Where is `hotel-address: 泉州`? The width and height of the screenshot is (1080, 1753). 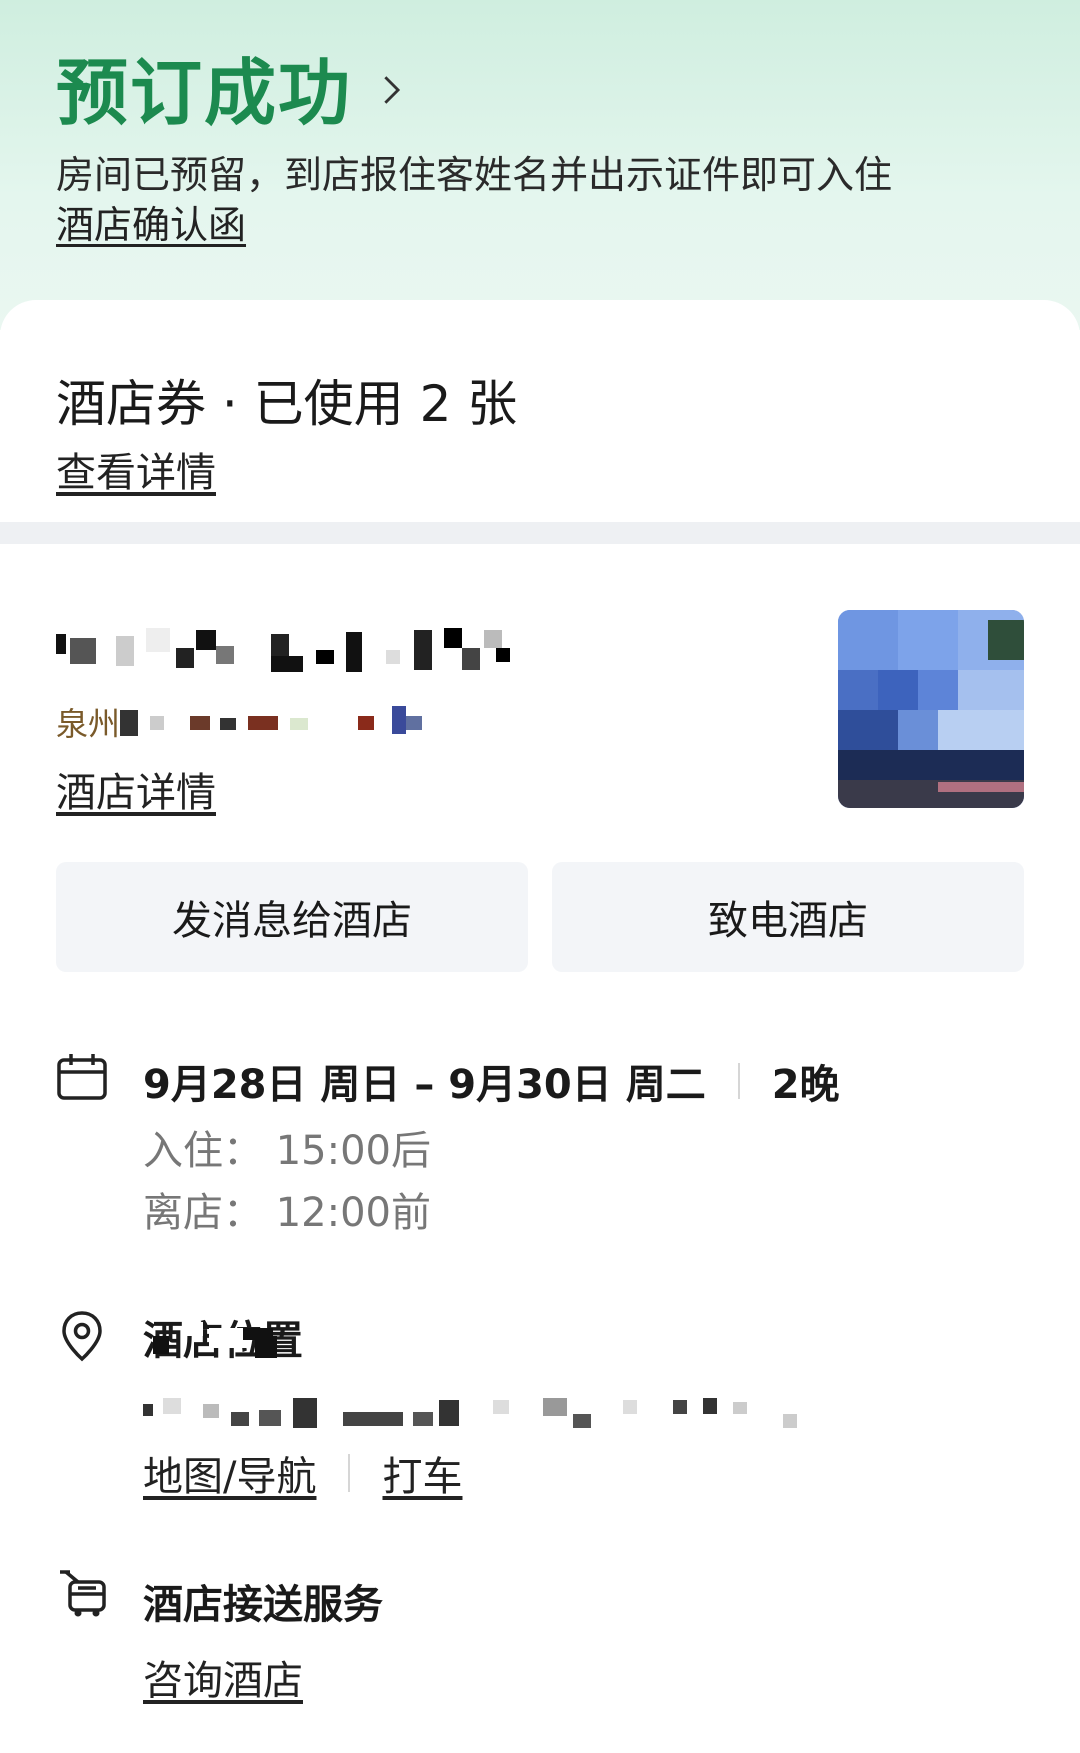
hotel-address: 泉州 is located at coordinates (253, 722).